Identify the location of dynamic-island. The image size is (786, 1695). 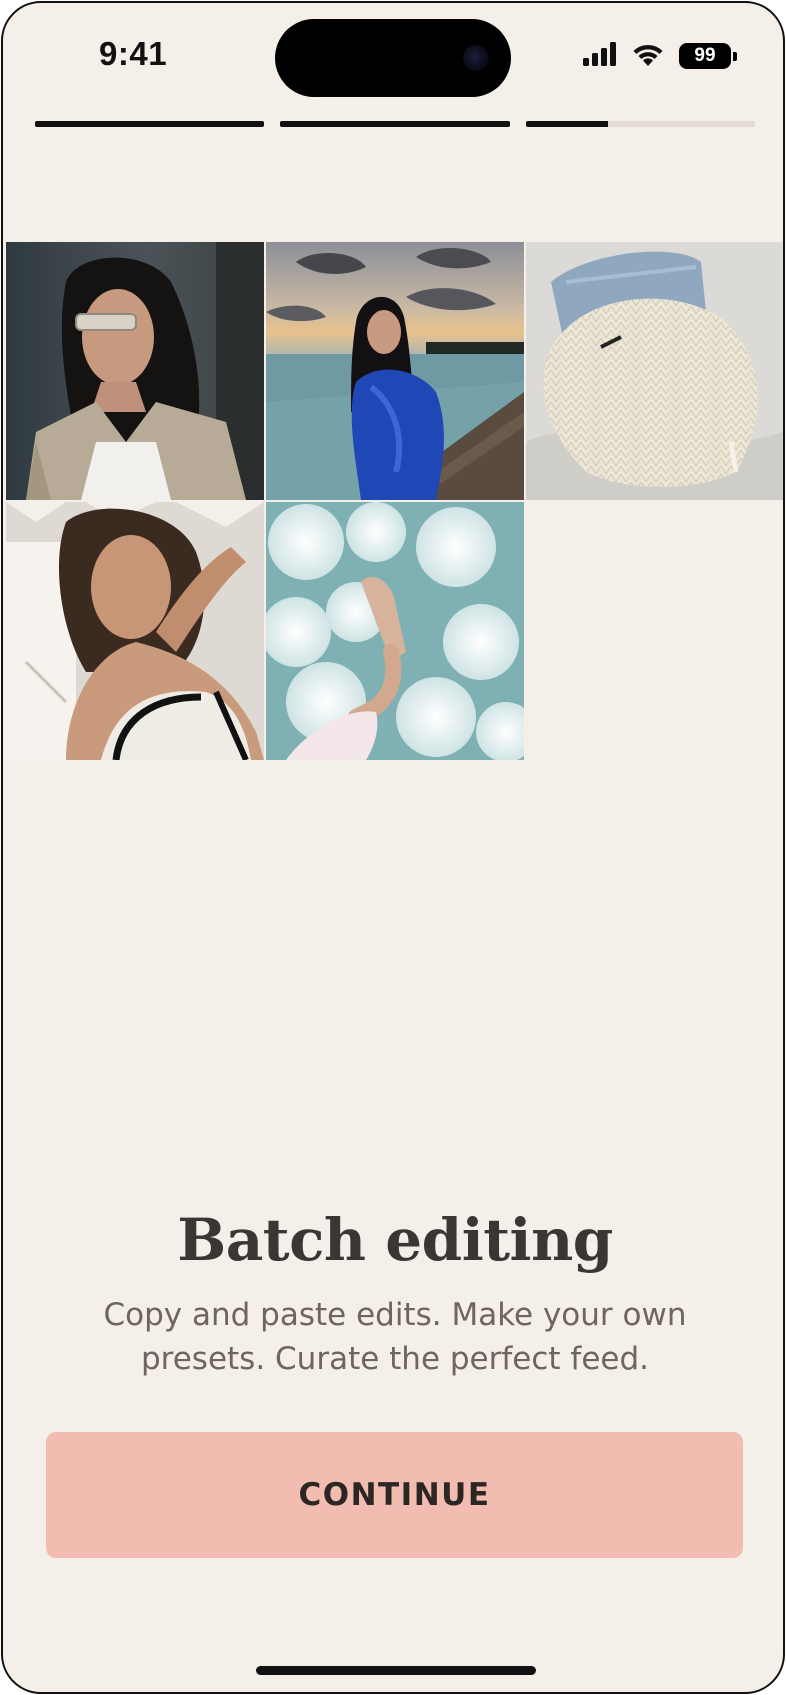
(393, 58).